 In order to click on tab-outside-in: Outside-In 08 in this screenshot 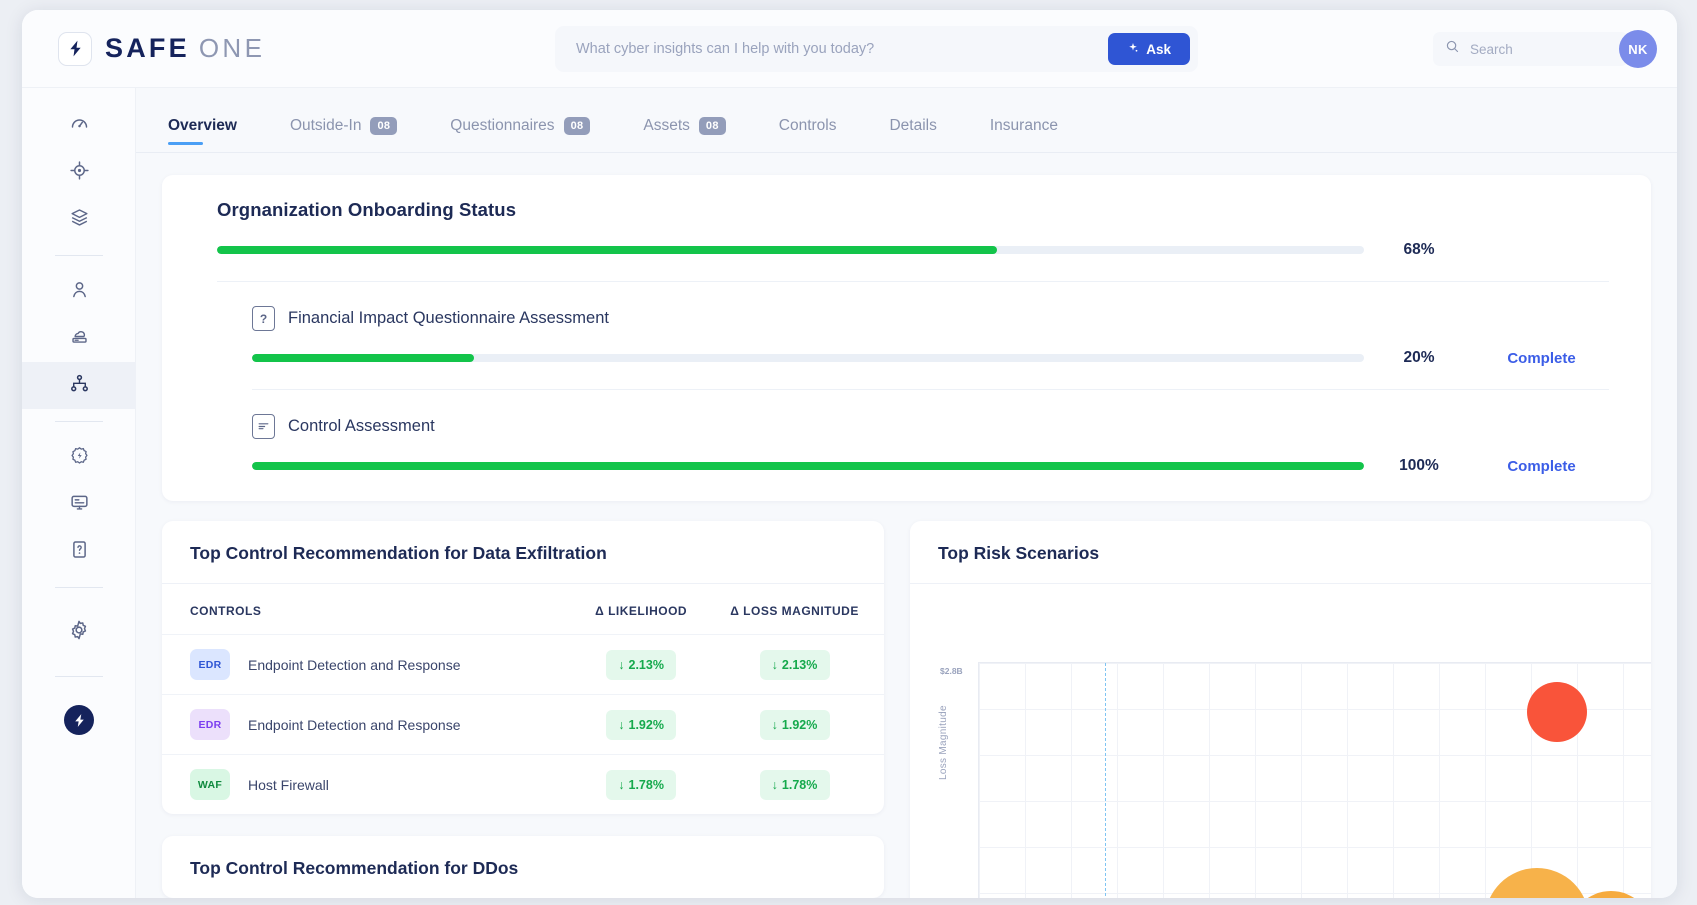, I will do `click(356, 134)`.